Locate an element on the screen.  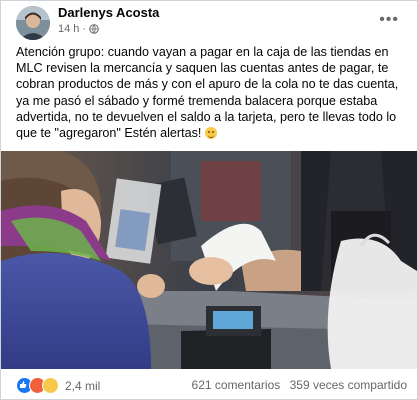
grin-emoji-icon is located at coordinates (210, 133).